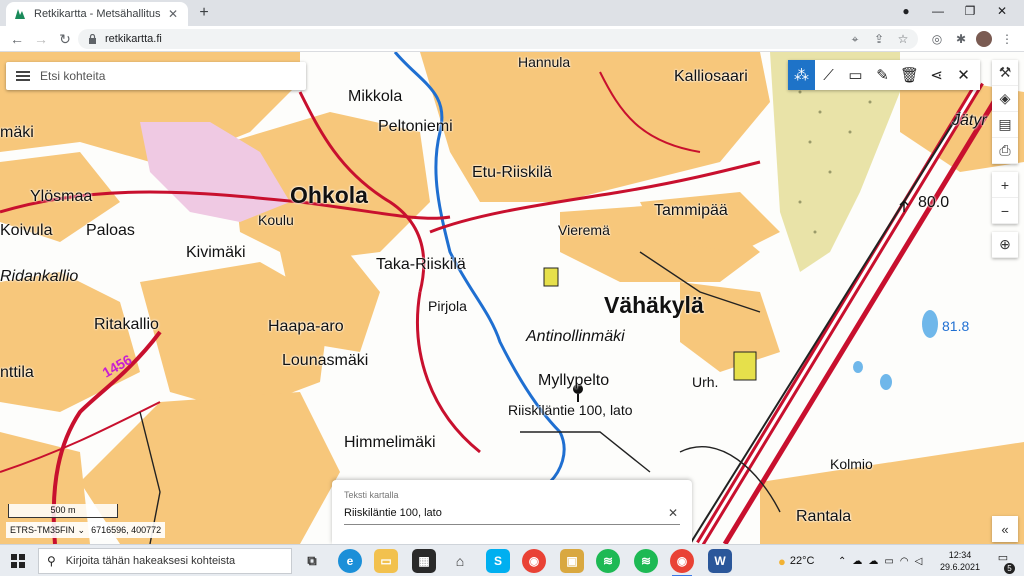 This screenshot has width=1024, height=576. What do you see at coordinates (1005, 185) in the screenshot?
I see `zoom-in-icon: +` at bounding box center [1005, 185].